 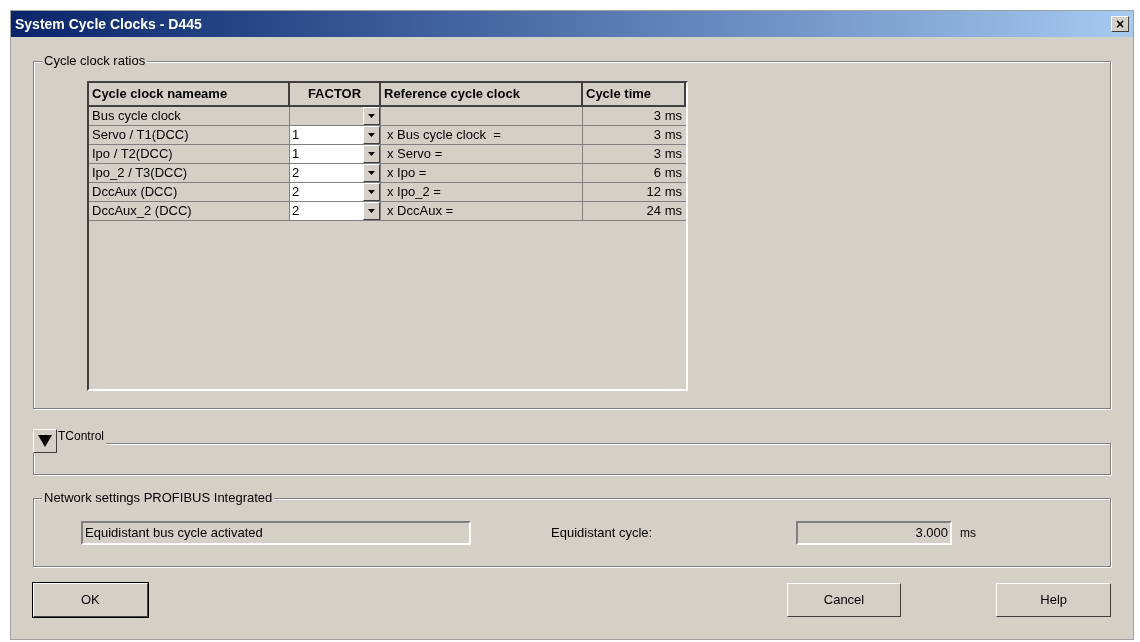 What do you see at coordinates (189, 154) in the screenshot?
I see `table-cell: Ipo / T2(DCC)` at bounding box center [189, 154].